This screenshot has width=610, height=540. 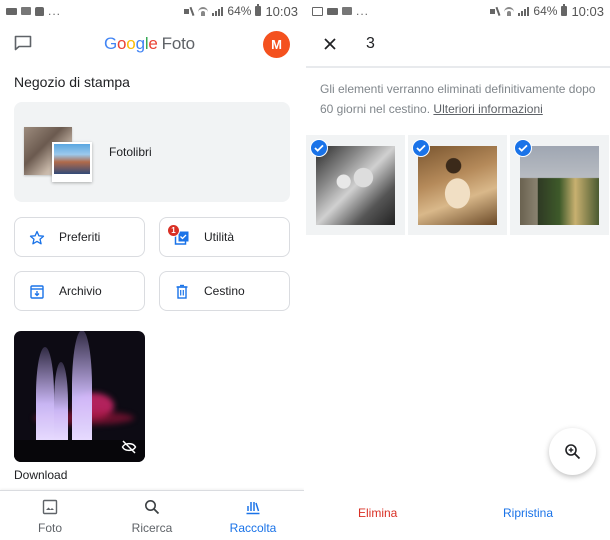 I want to click on app-logo: Google Foto, so click(x=149, y=44).